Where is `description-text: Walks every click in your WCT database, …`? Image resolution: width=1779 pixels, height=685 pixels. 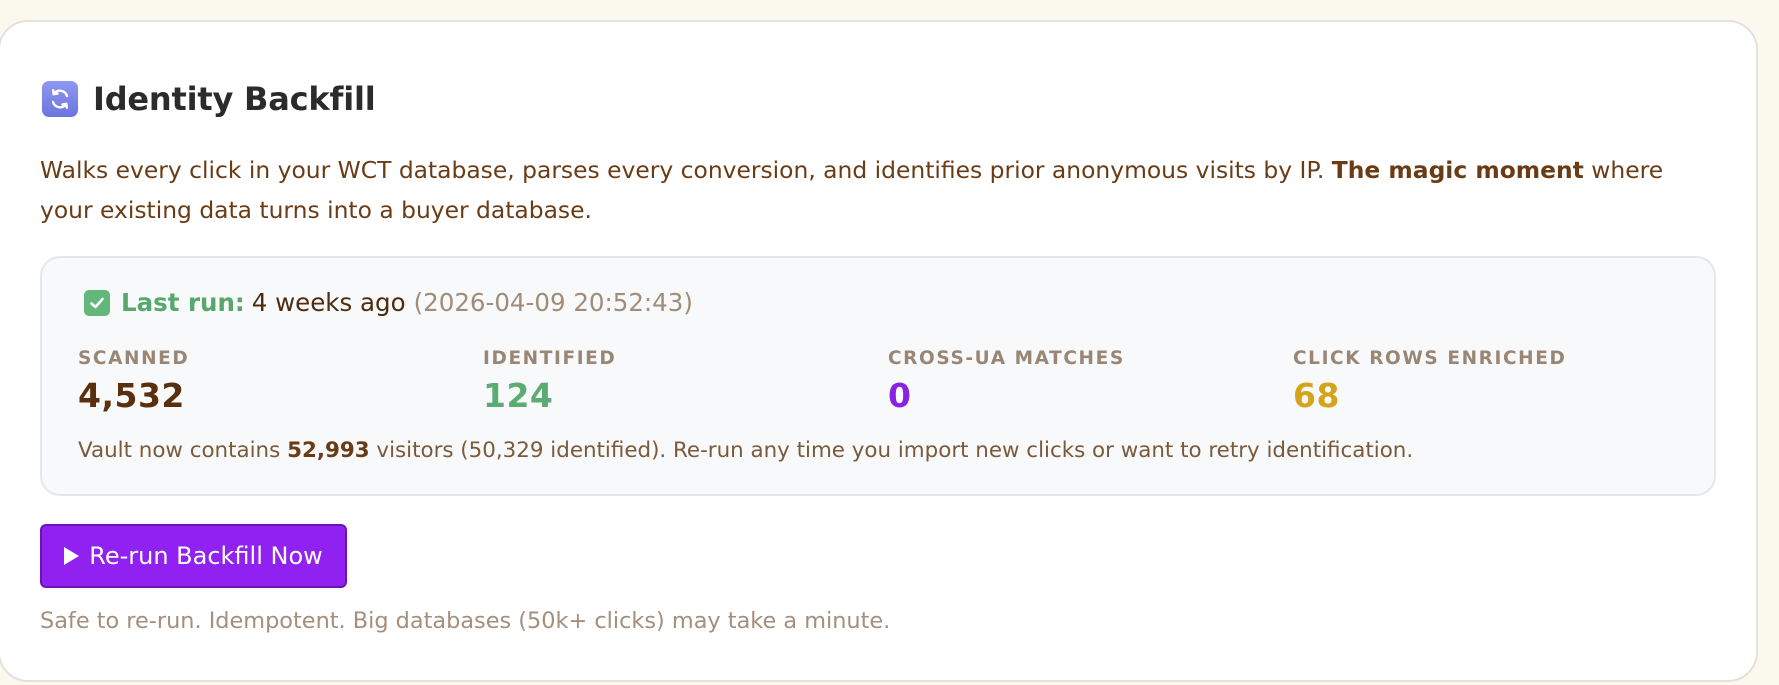
description-text: Walks every click in your WCT database, … is located at coordinates (686, 170).